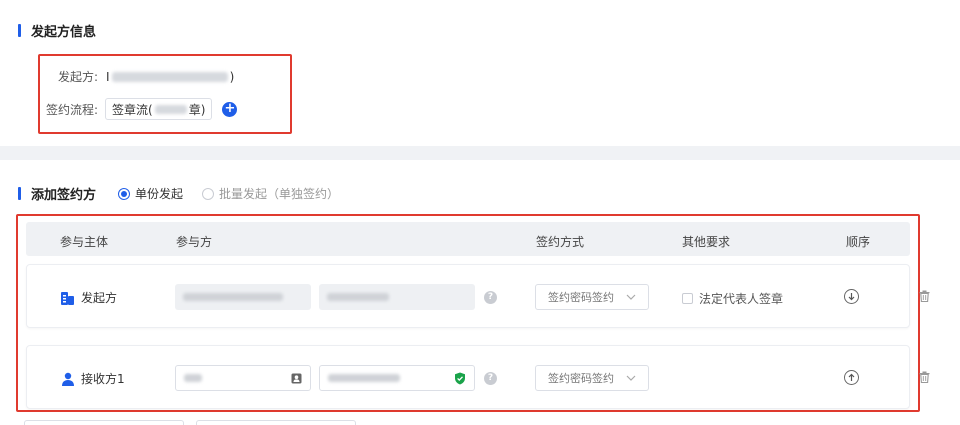  I want to click on flow-value-prefix: 签章流(, so click(132, 109).